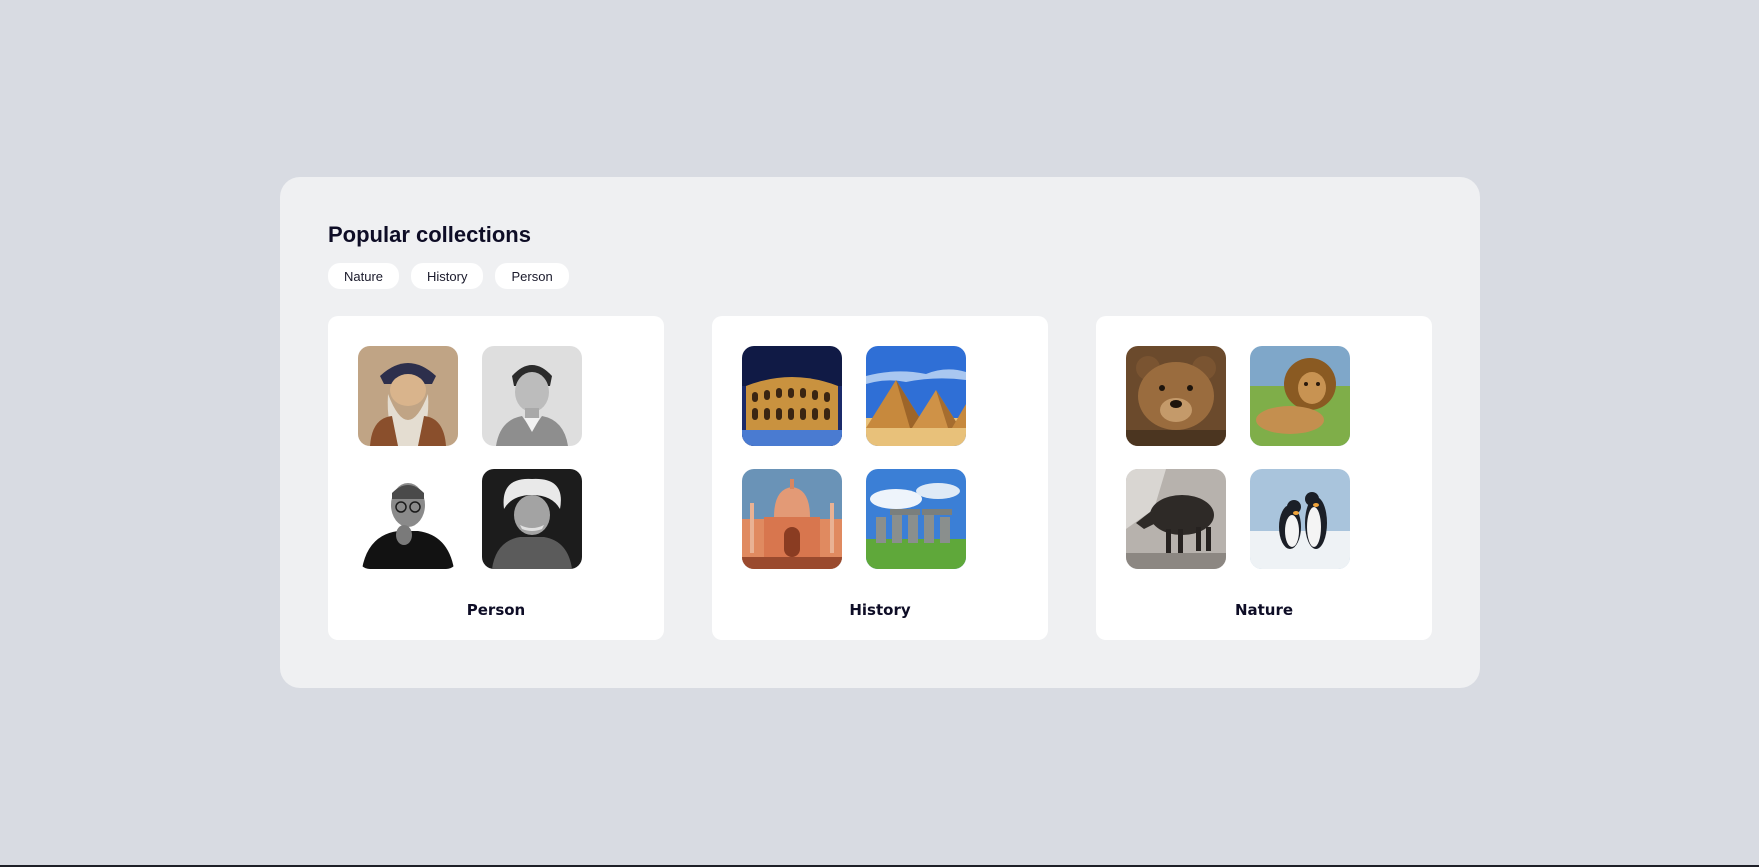  What do you see at coordinates (880, 276) in the screenshot?
I see `filter-bar: Nature History Person` at bounding box center [880, 276].